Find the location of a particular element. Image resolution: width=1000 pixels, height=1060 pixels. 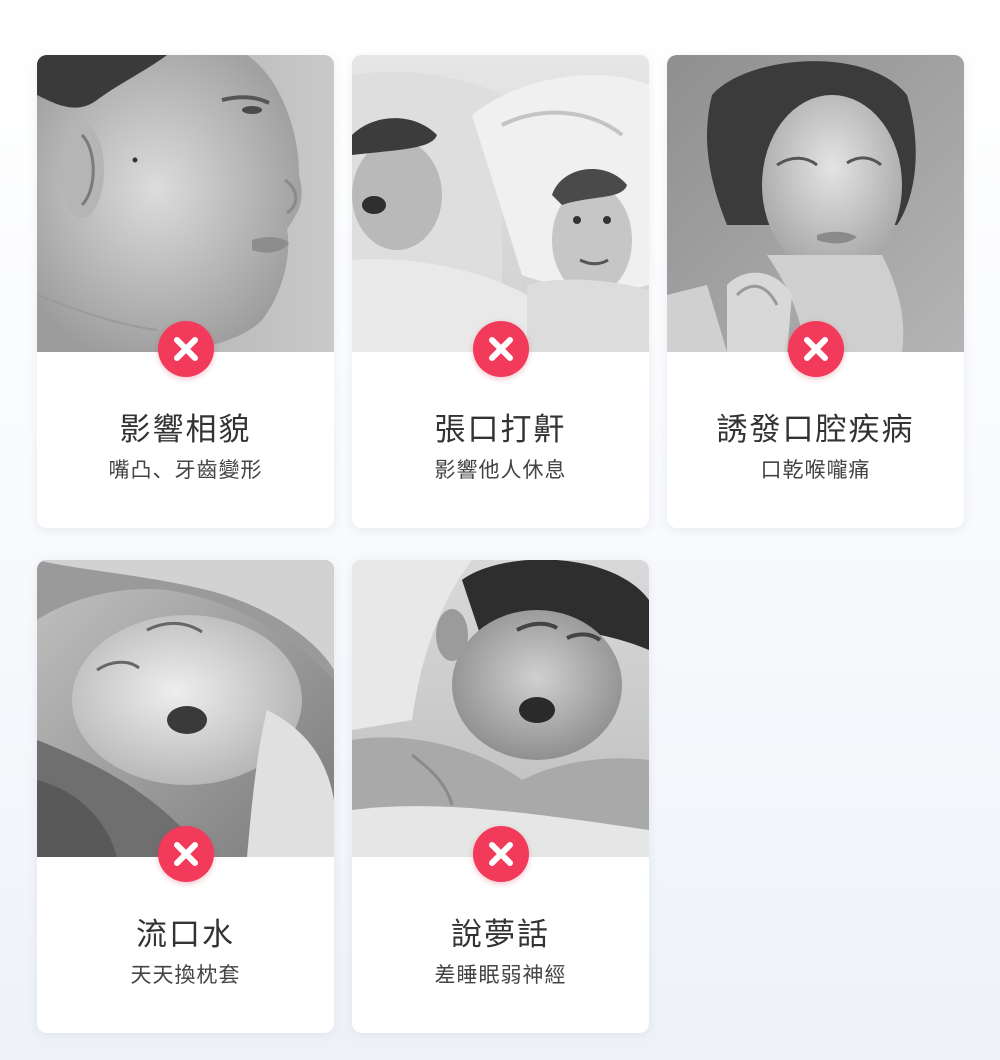

problem-card-drooling: 流口水 天天換枕套 is located at coordinates (185, 796).